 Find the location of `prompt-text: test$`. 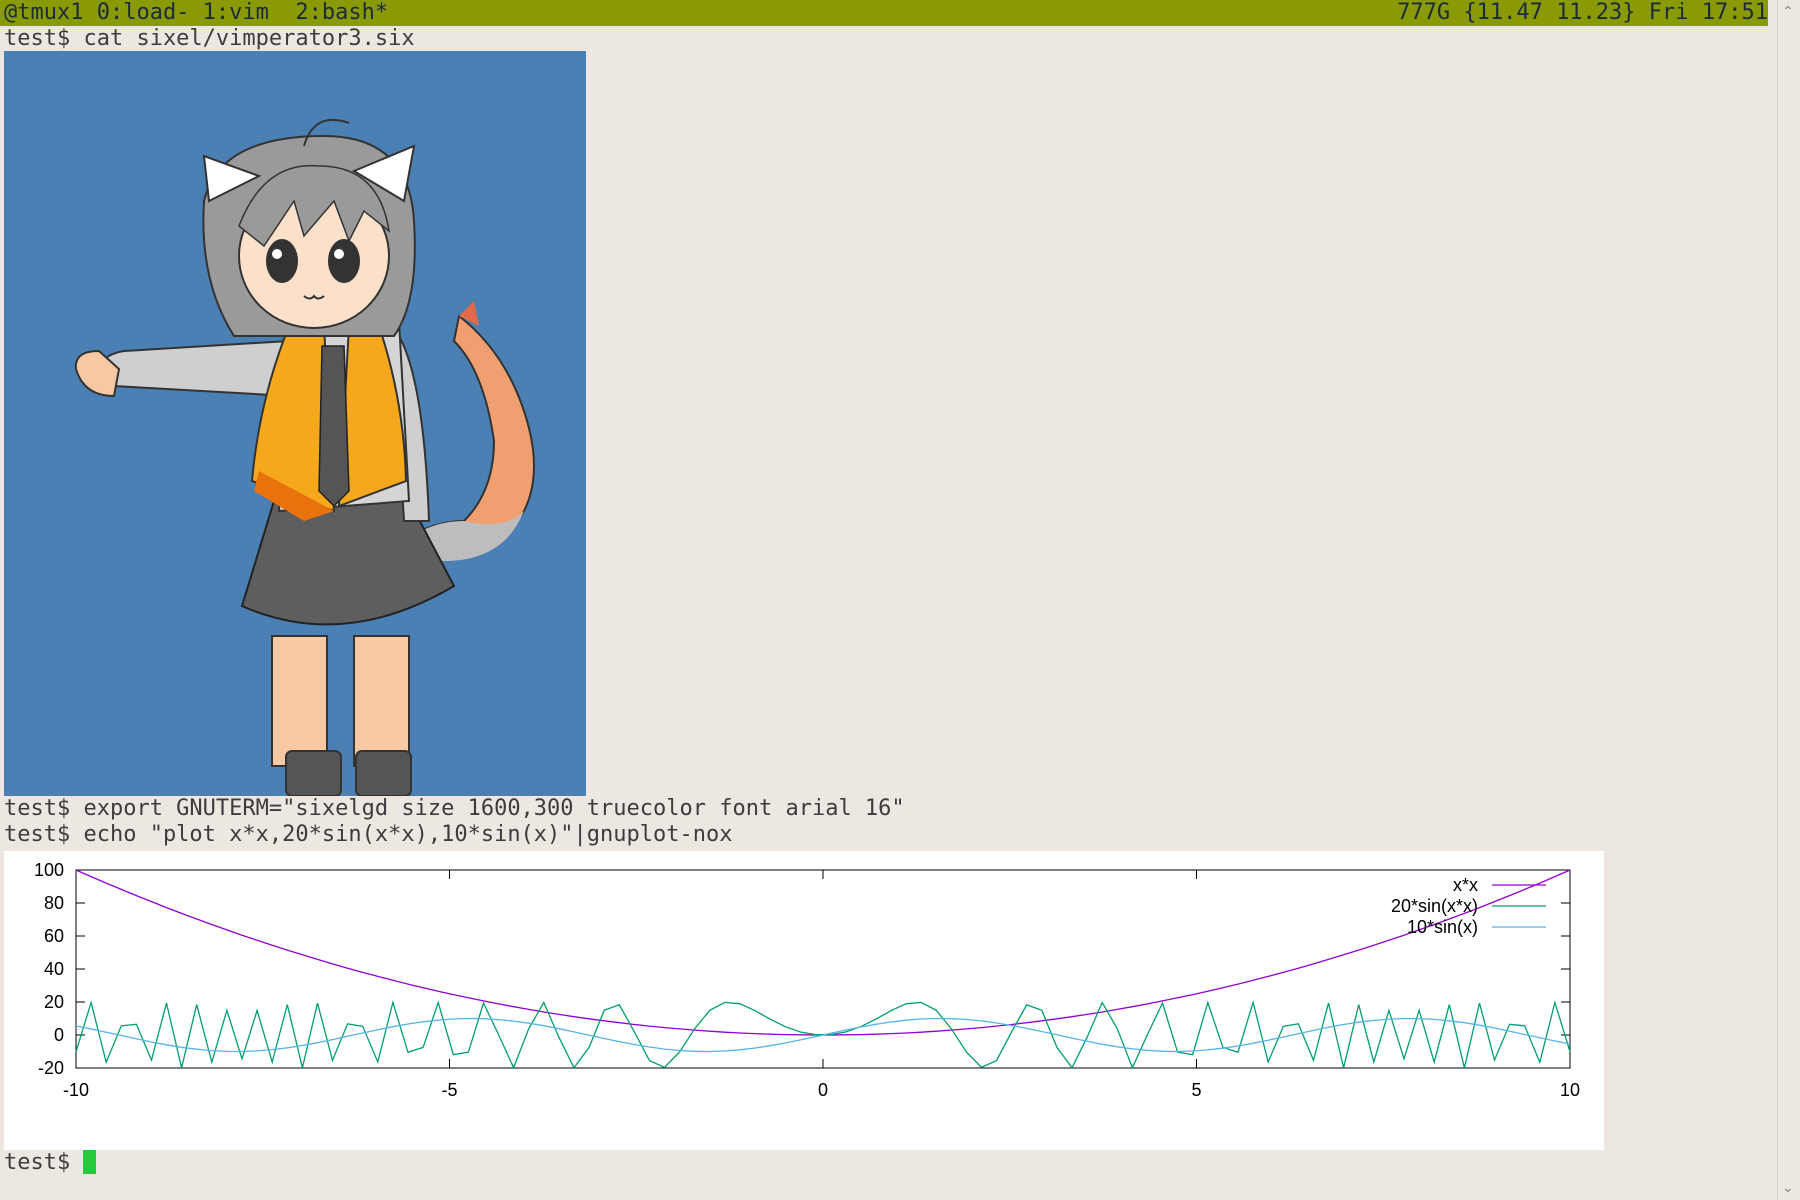

prompt-text: test$ is located at coordinates (37, 1162).